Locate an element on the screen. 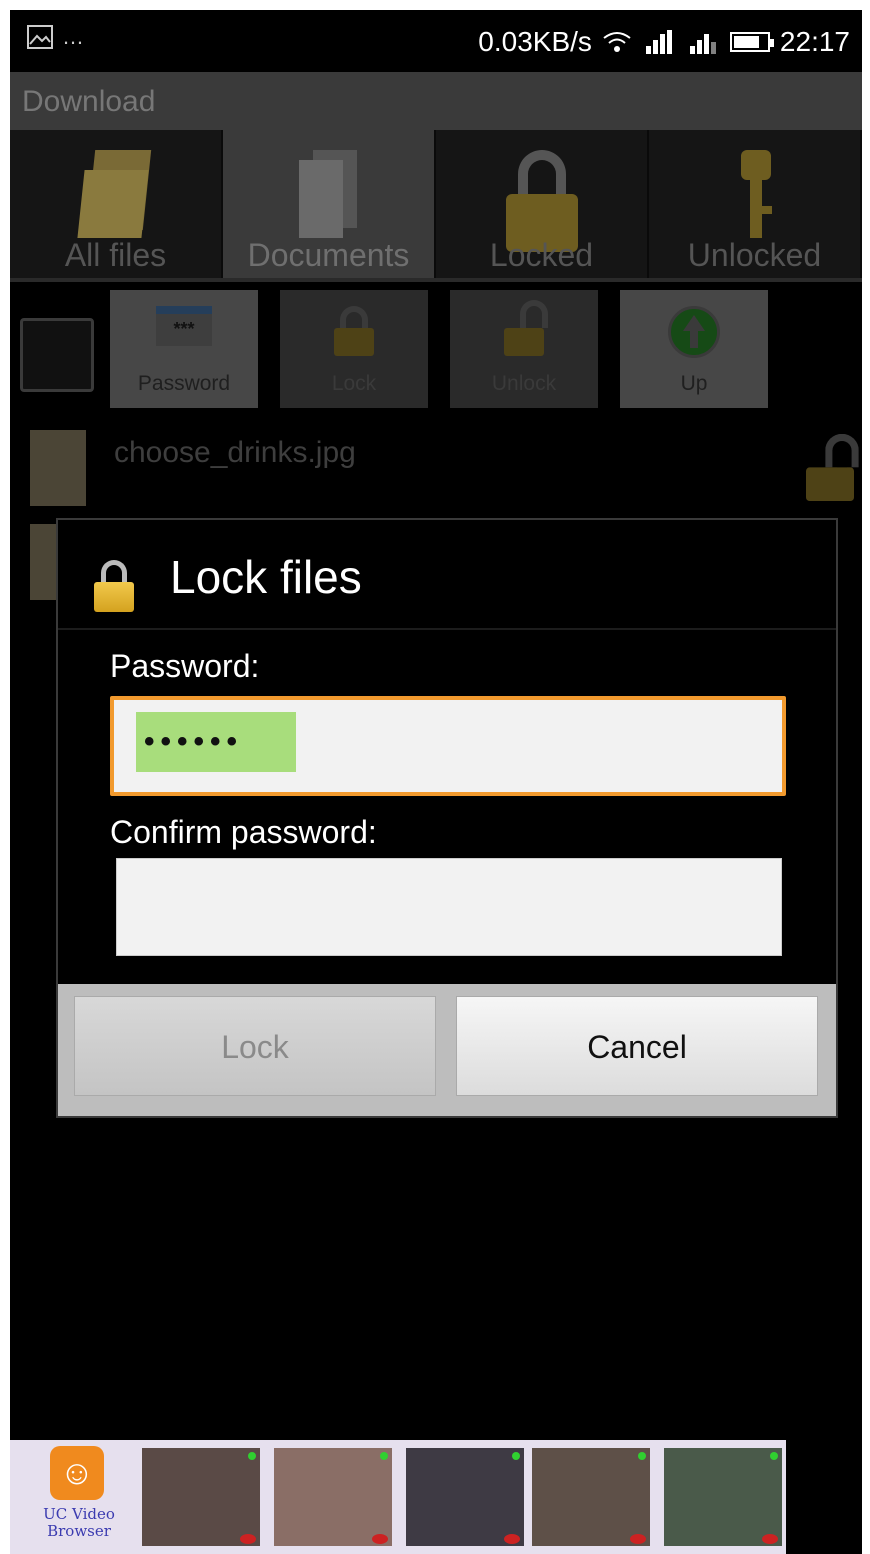  unlock-button: Unlock is located at coordinates (524, 349).